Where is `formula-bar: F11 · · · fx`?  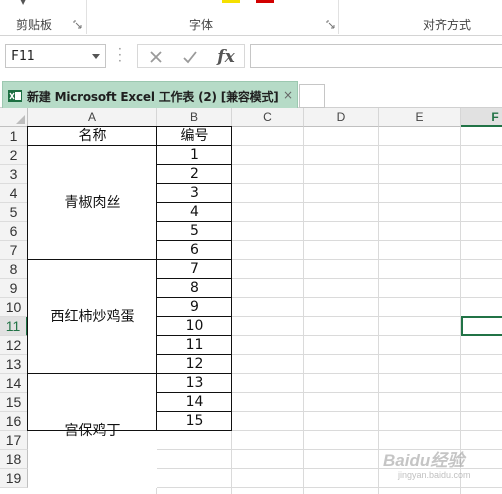 formula-bar: F11 · · · fx is located at coordinates (251, 57).